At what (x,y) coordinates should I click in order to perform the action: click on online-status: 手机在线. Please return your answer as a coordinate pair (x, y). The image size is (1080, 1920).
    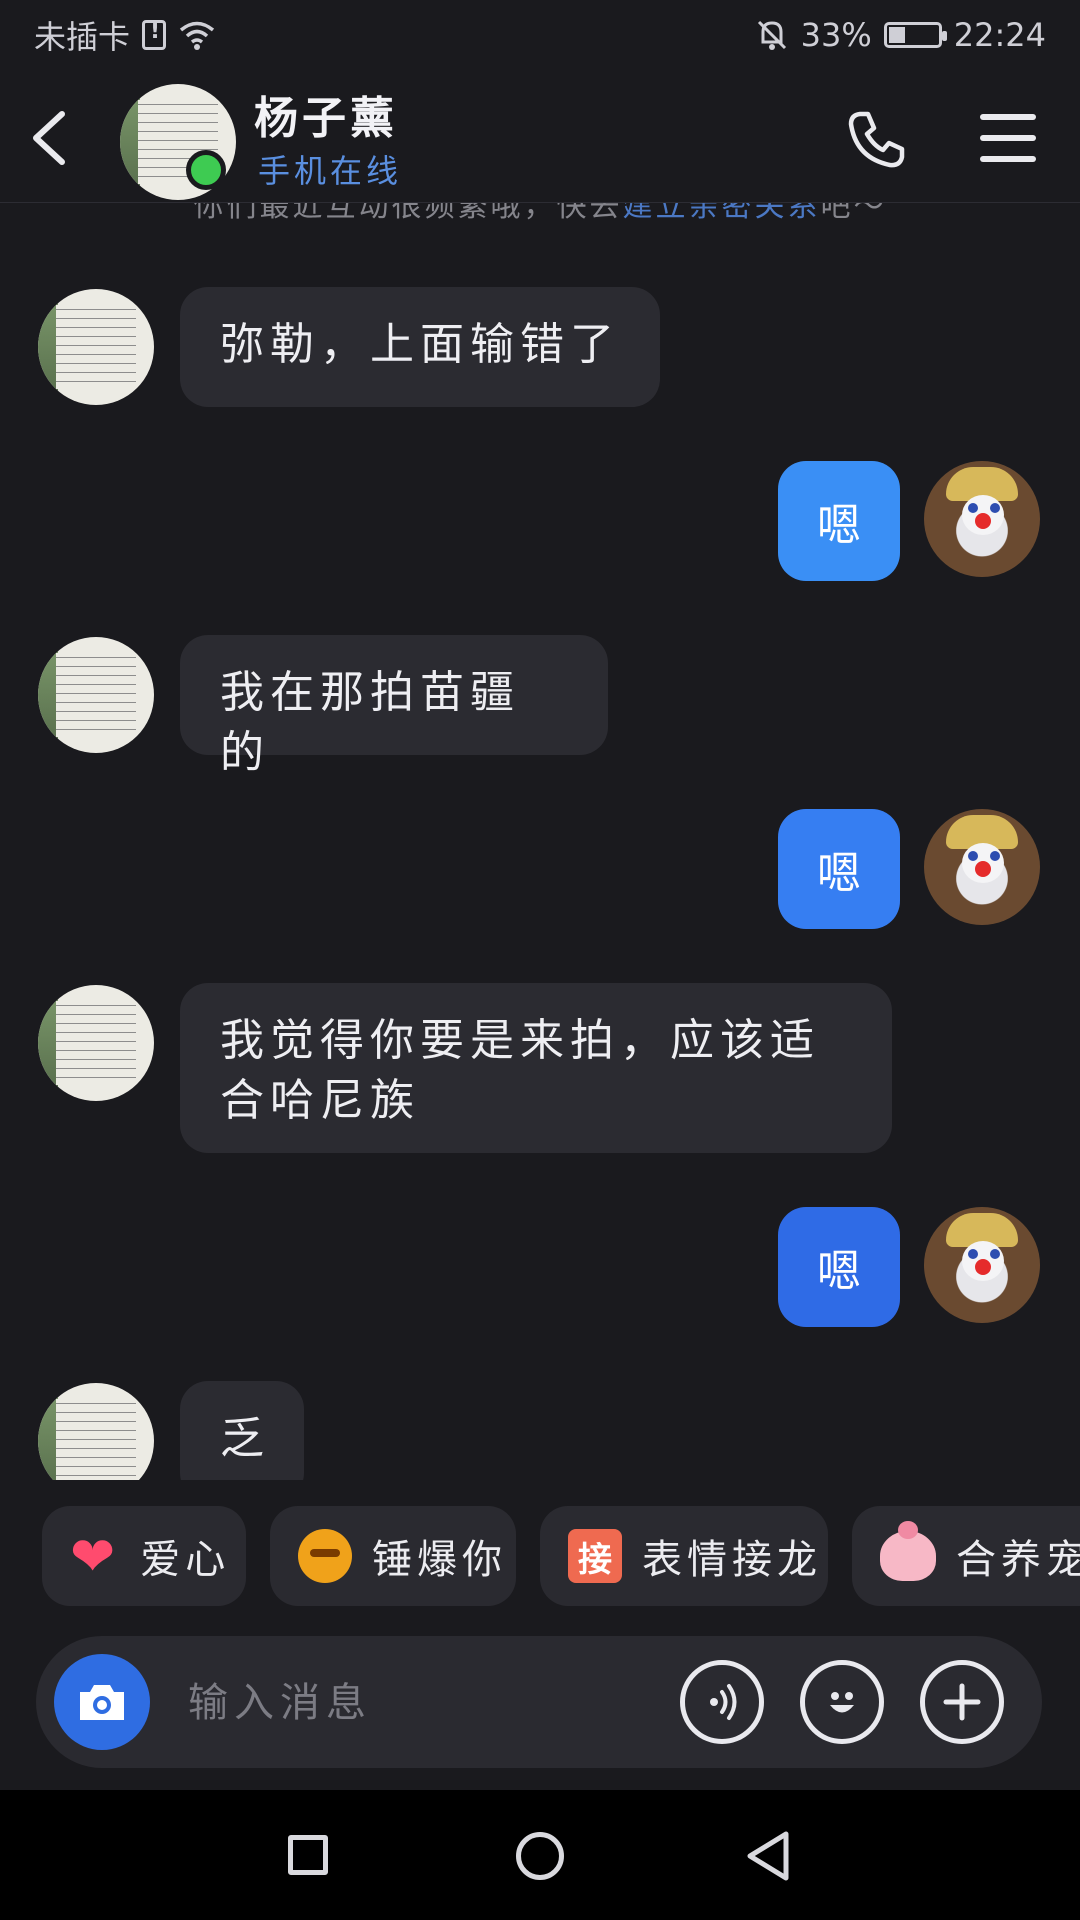
    Looking at the image, I should click on (330, 171).